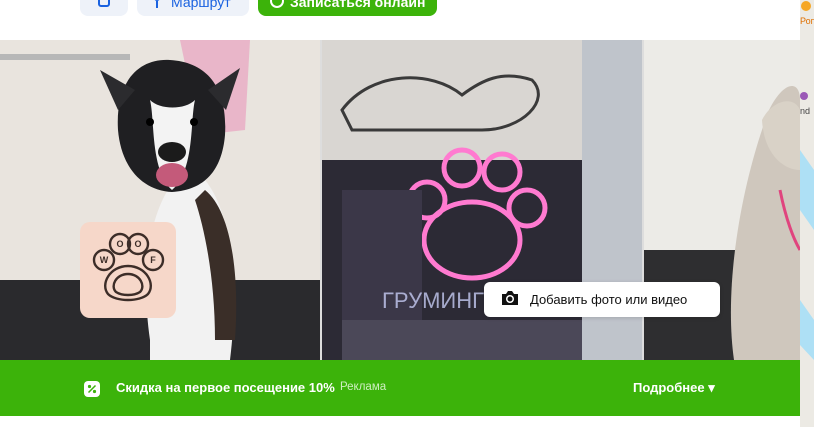  What do you see at coordinates (153, 260) in the screenshot?
I see `svg-text: F` at bounding box center [153, 260].